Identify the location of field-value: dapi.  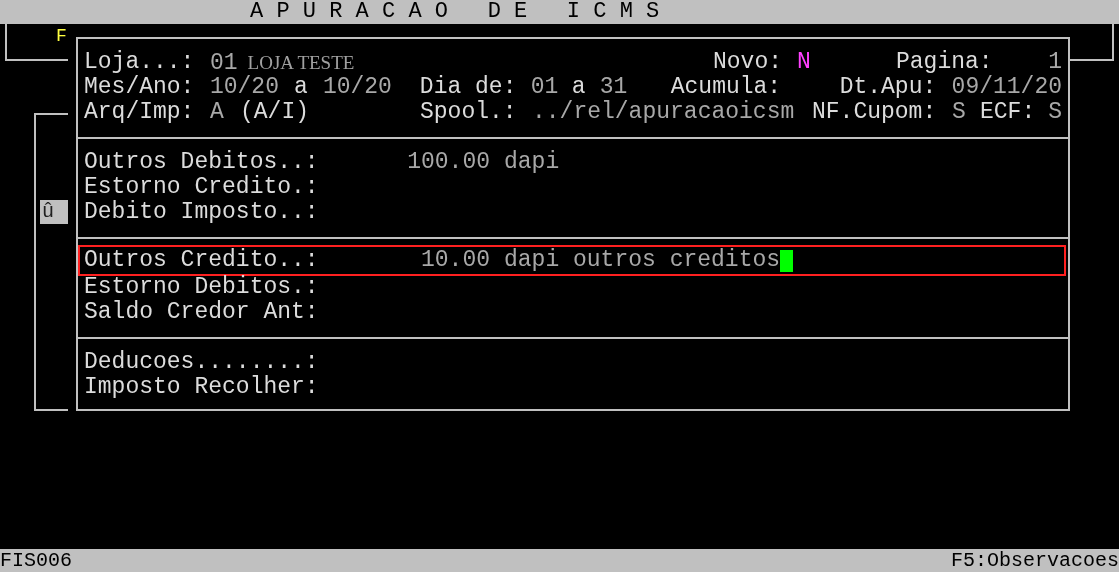
(532, 162).